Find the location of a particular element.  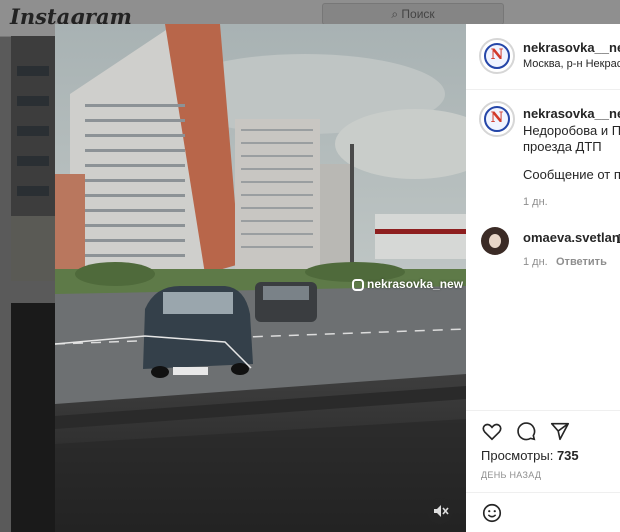

comment-username: omaeva.svetlana is located at coordinates (571, 237).